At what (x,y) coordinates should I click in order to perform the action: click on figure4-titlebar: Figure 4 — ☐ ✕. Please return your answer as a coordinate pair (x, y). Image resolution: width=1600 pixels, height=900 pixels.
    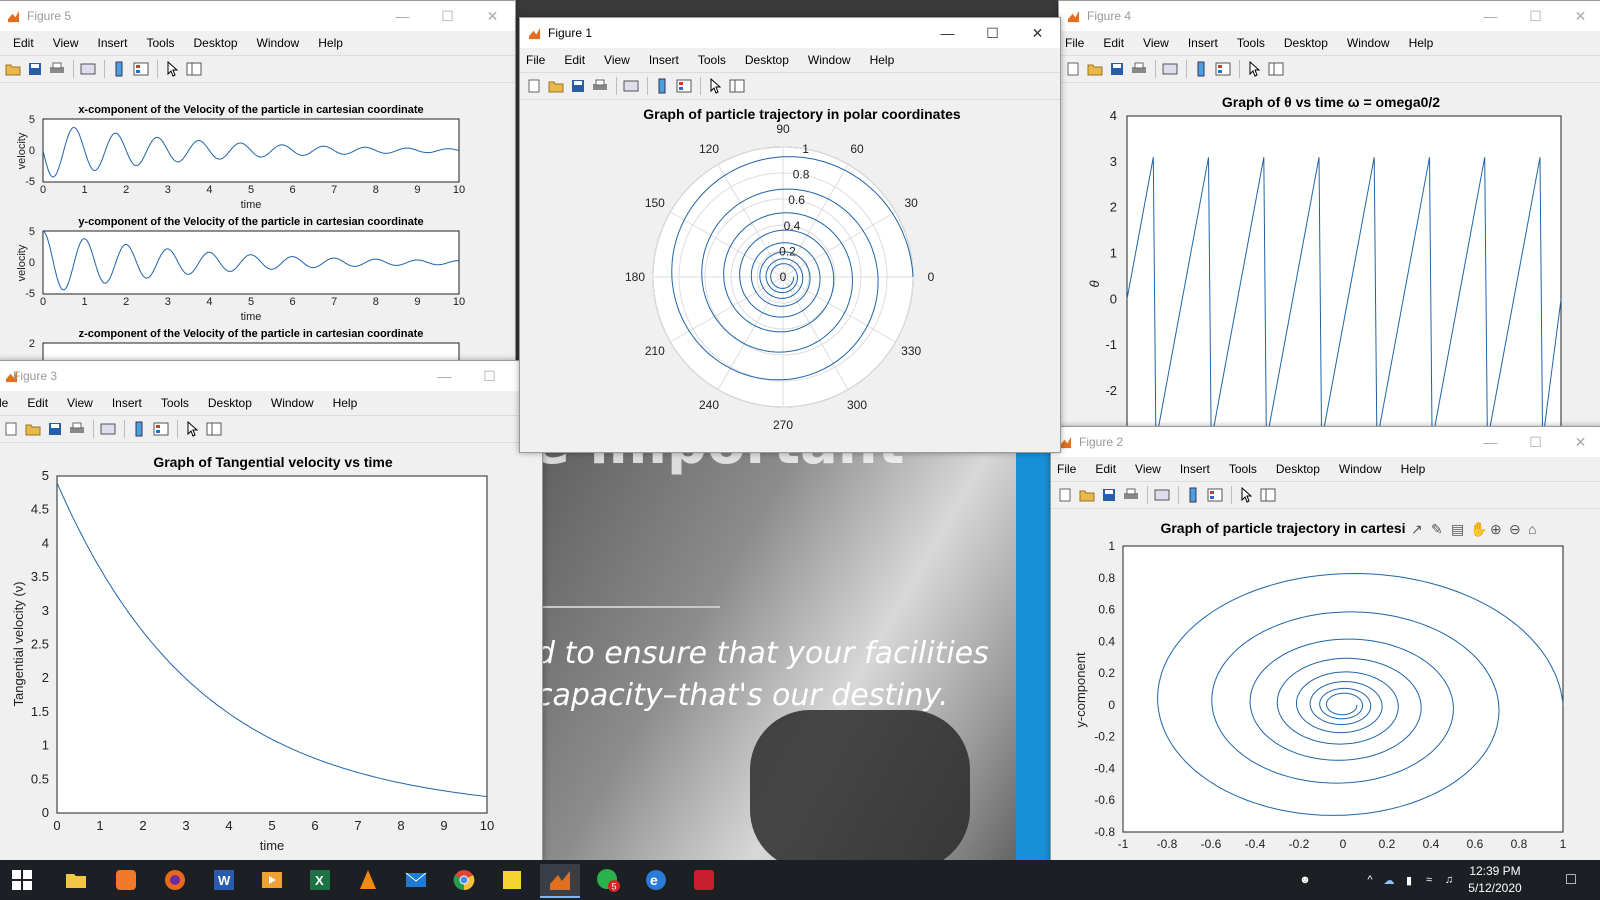
    Looking at the image, I should click on (1329, 16).